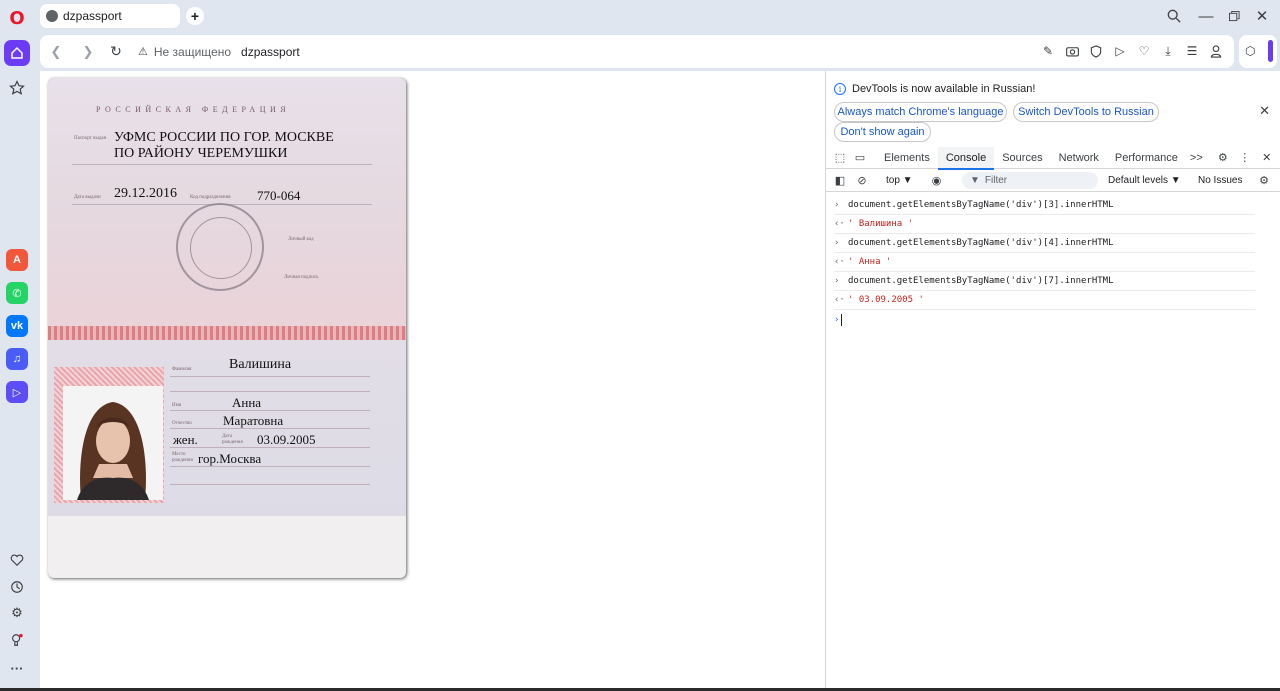 The height and width of the screenshot is (691, 1280). I want to click on holder-photo, so click(113, 443).